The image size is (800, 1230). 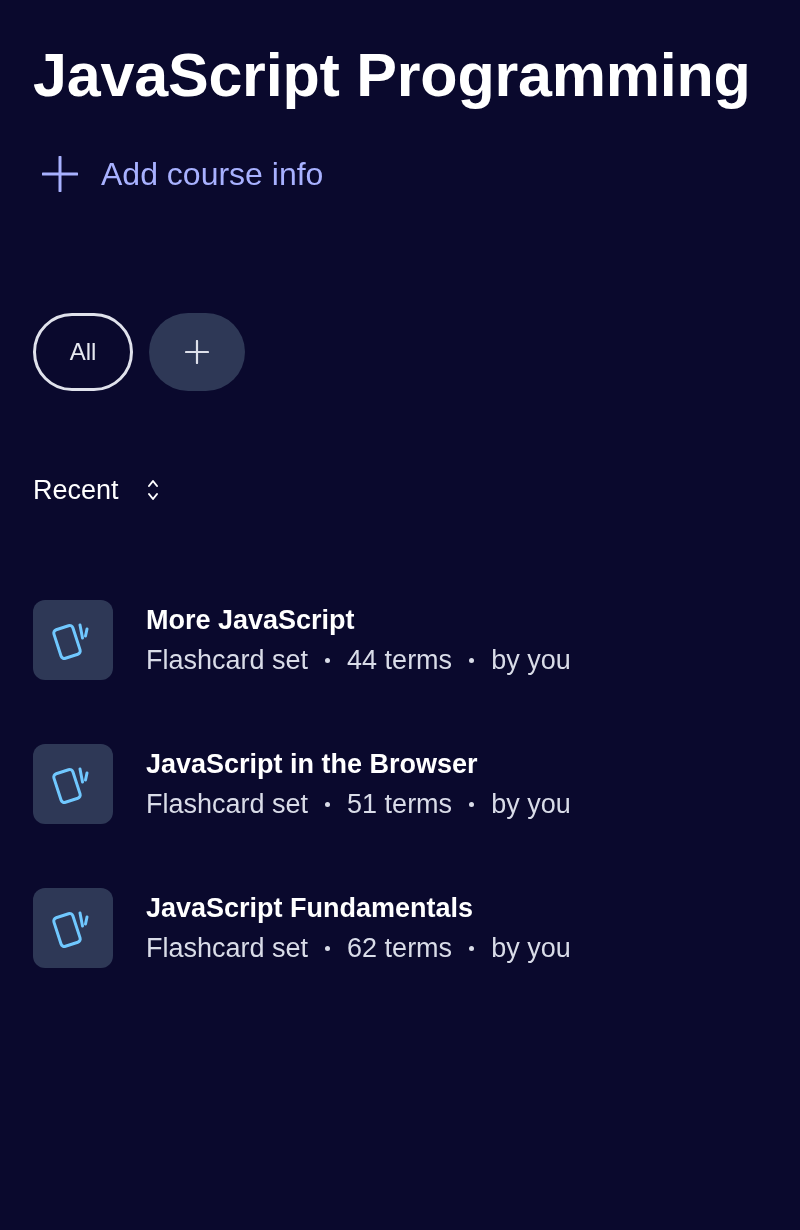 I want to click on set-title: JavaScript in the Browser, so click(x=358, y=764).